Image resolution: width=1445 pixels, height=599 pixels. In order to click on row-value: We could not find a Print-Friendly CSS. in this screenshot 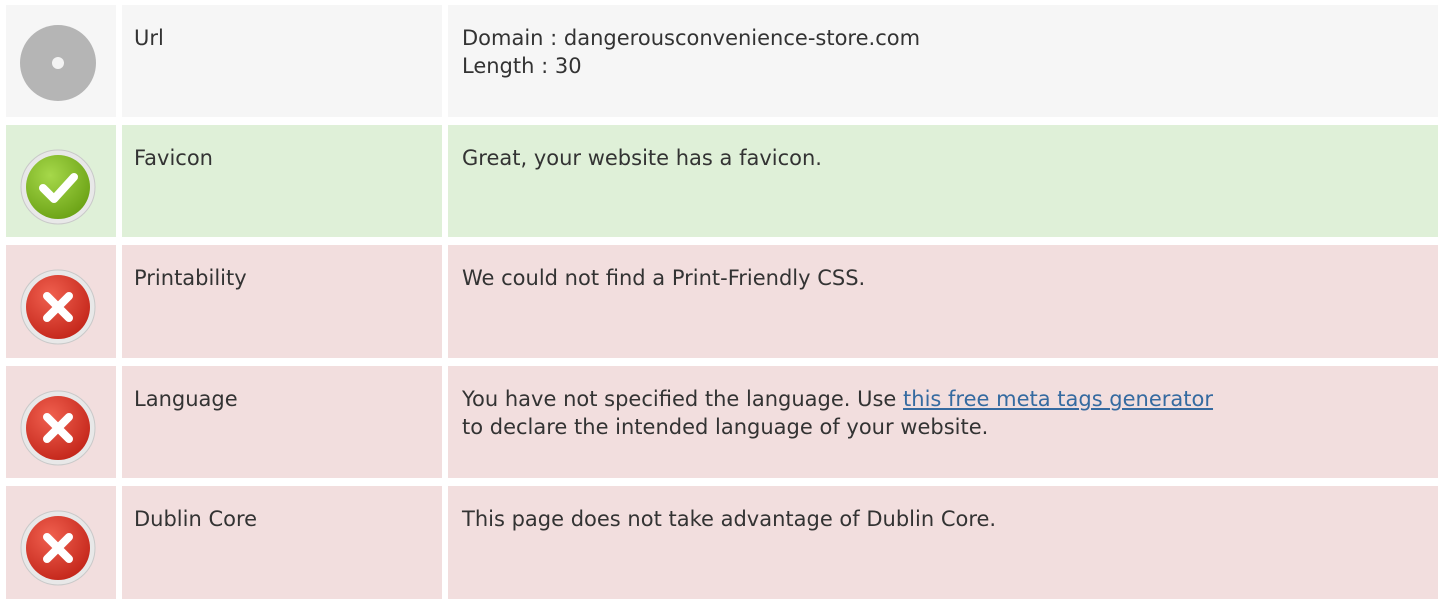, I will do `click(943, 301)`.